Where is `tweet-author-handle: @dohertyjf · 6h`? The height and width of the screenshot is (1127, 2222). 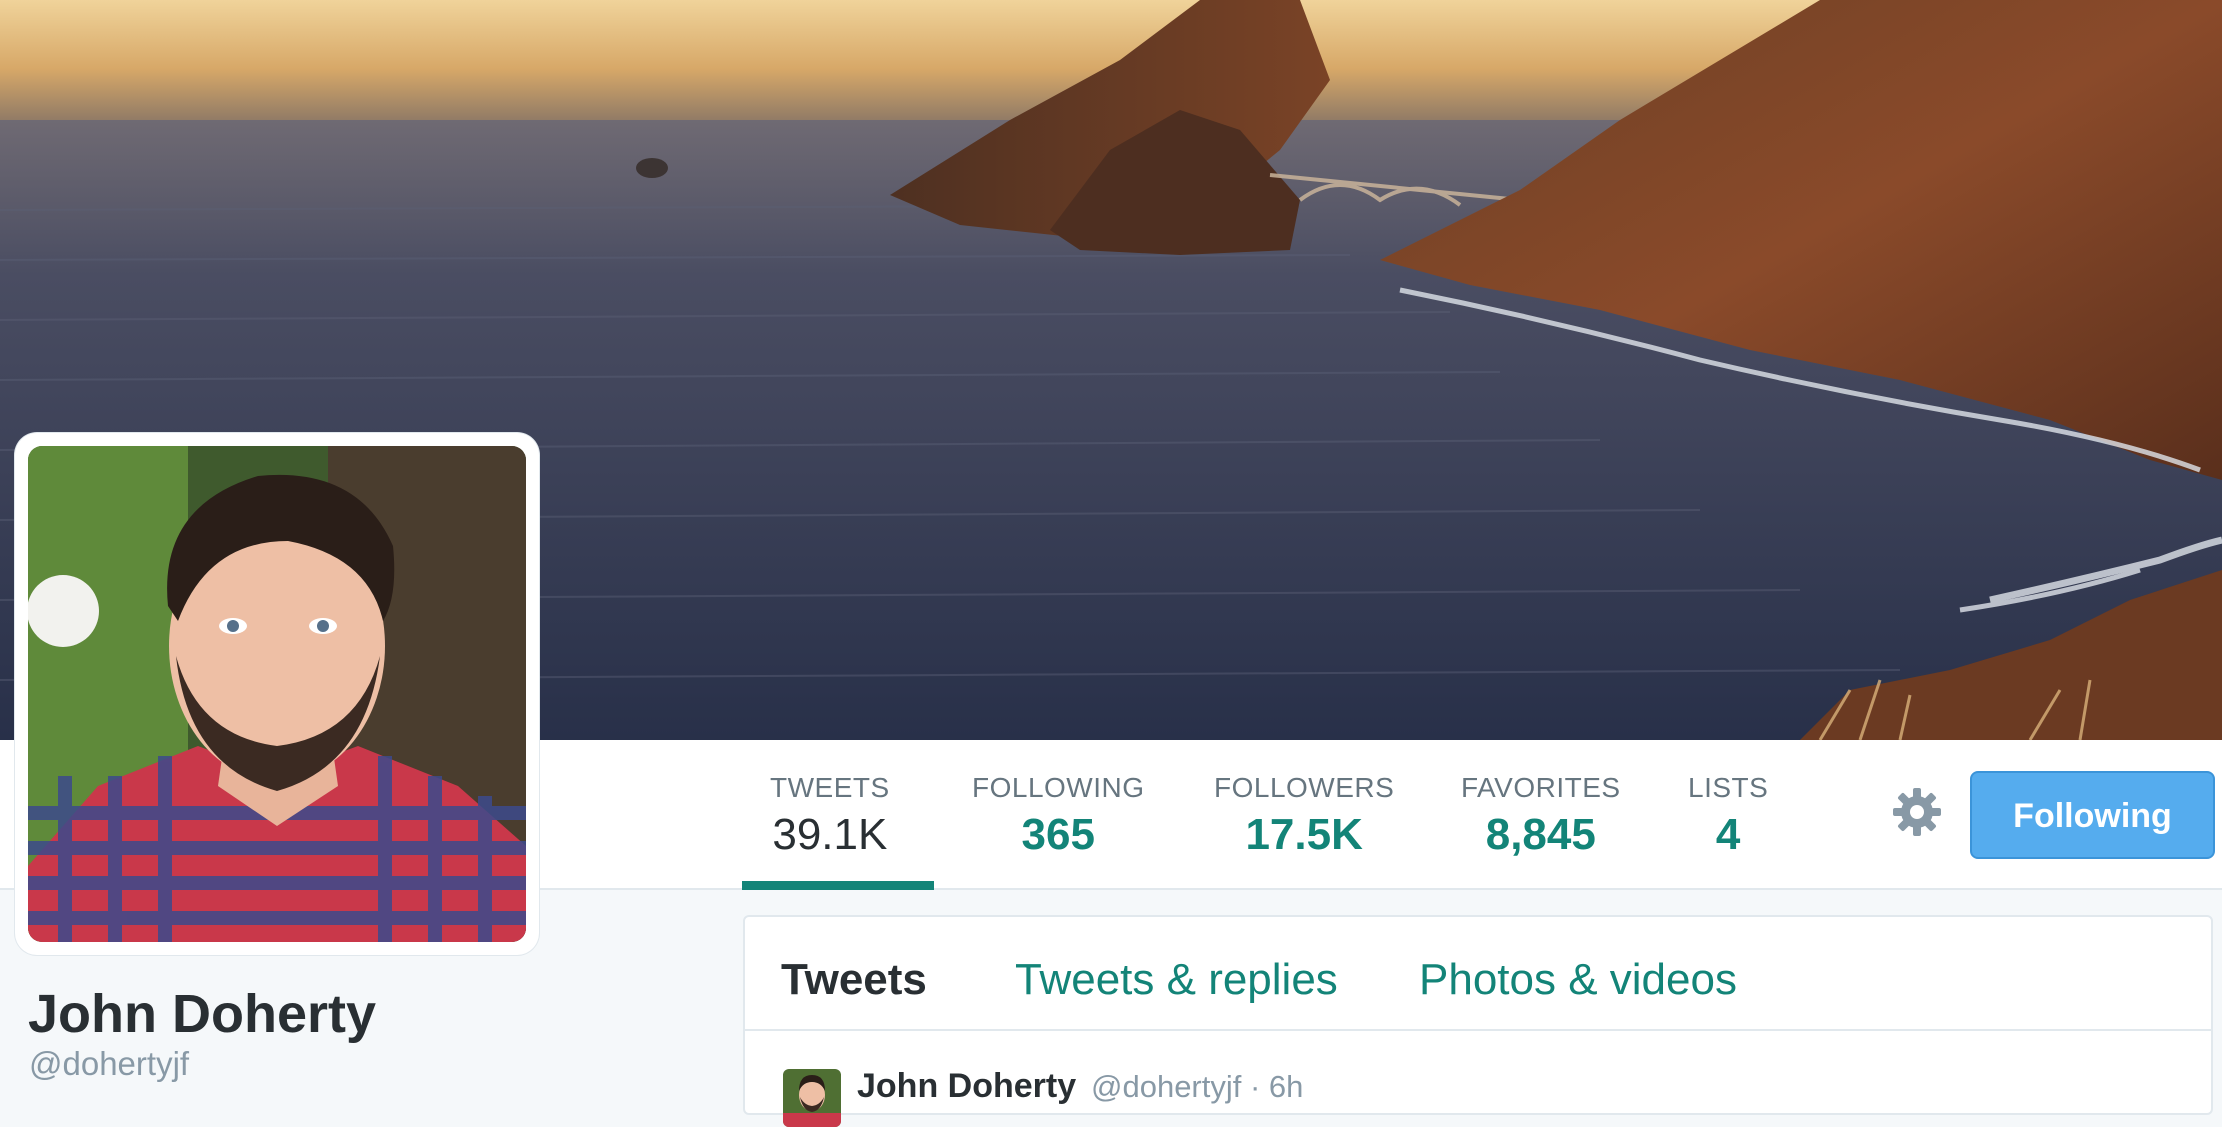
tweet-author-handle: @dohertyjf · 6h is located at coordinates (1197, 1087).